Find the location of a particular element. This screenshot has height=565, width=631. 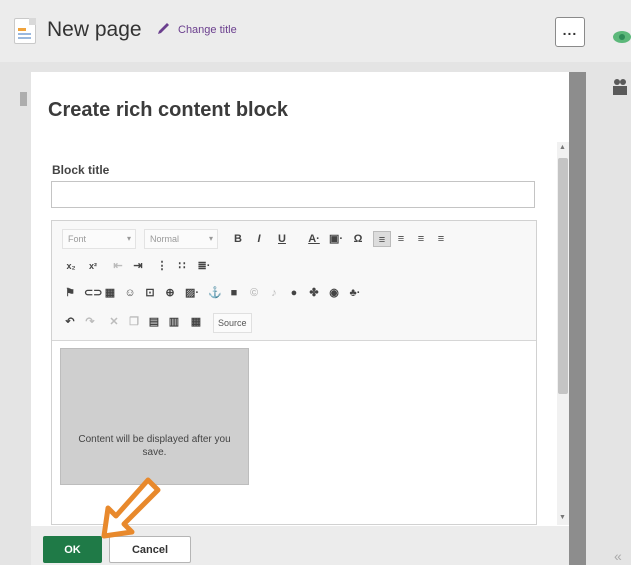

align-left-icon: ≡ is located at coordinates (382, 239).